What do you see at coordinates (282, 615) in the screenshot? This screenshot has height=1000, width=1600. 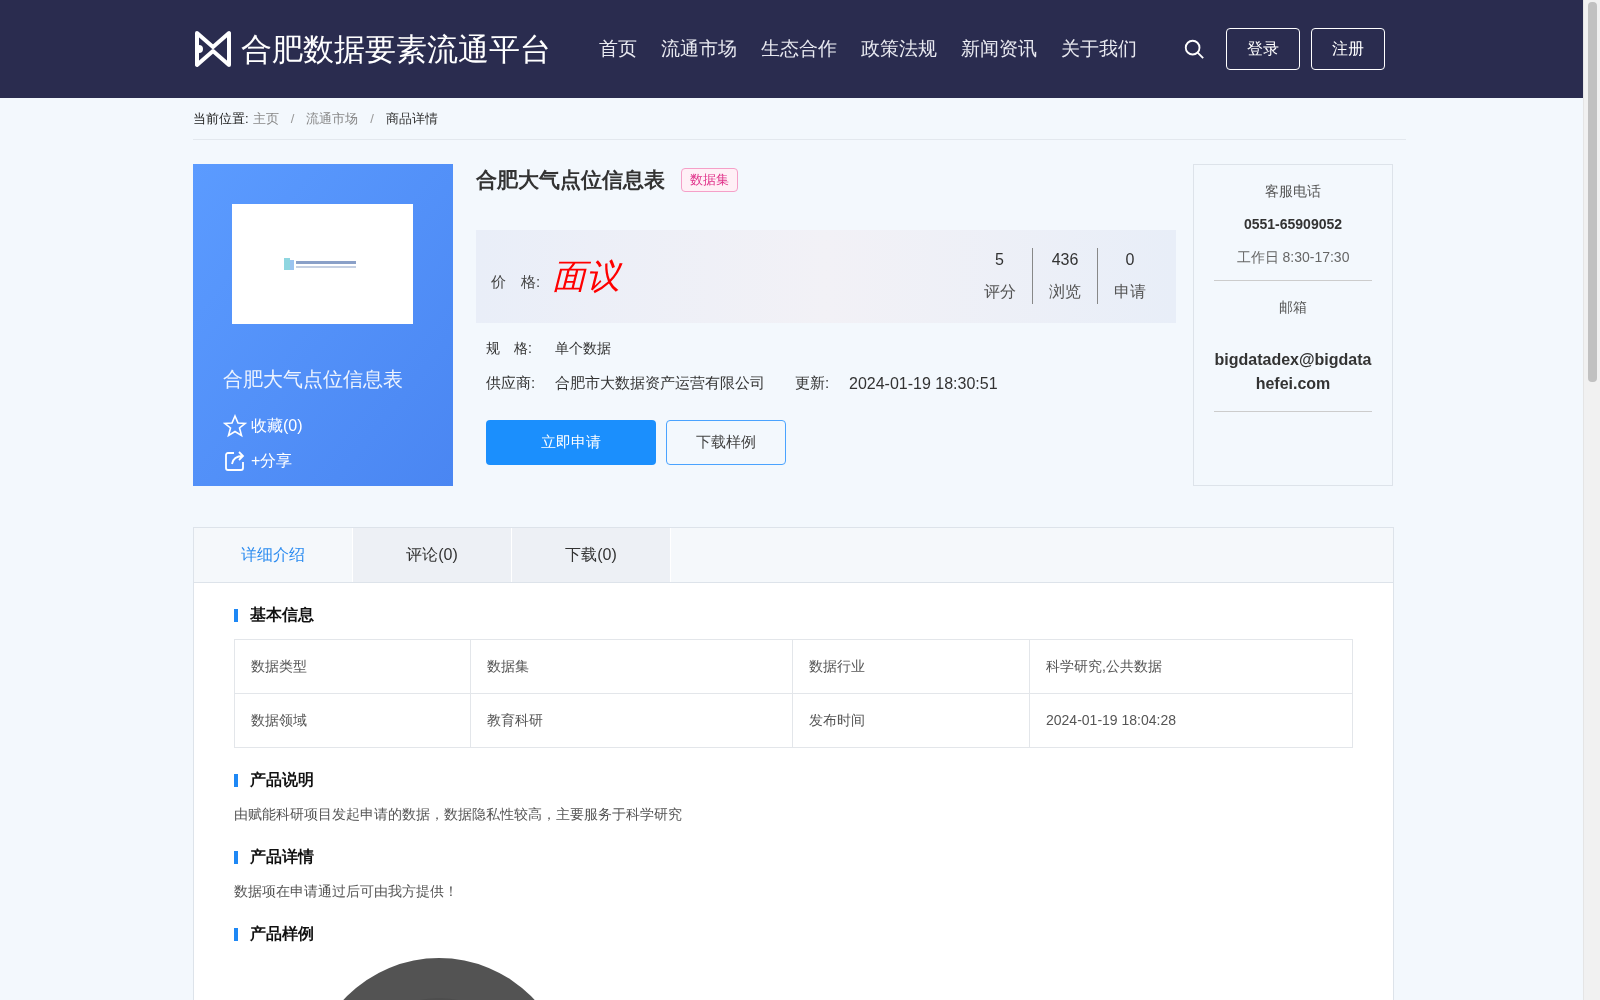 I see `section-title: 基本信息` at bounding box center [282, 615].